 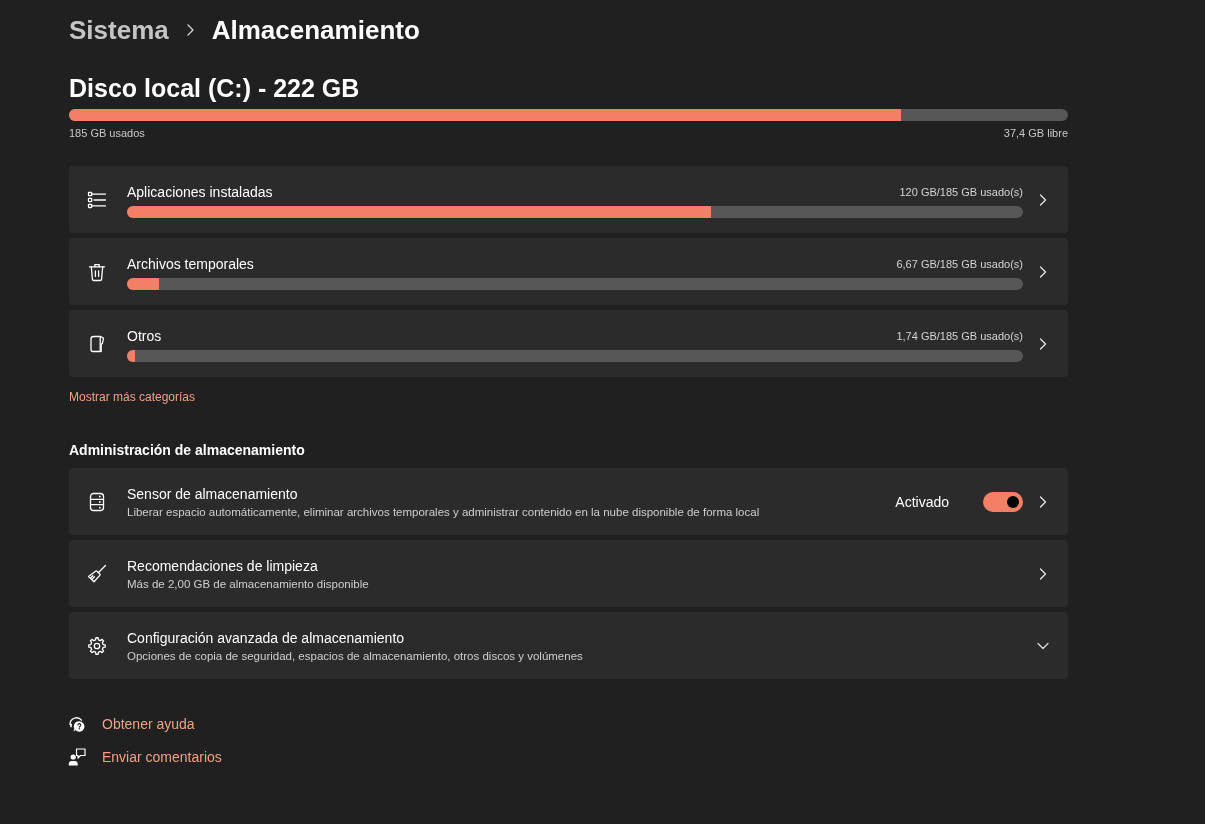 I want to click on setting-description: Más de 2,00 GB de almacenamiento disponible, so click(x=248, y=584).